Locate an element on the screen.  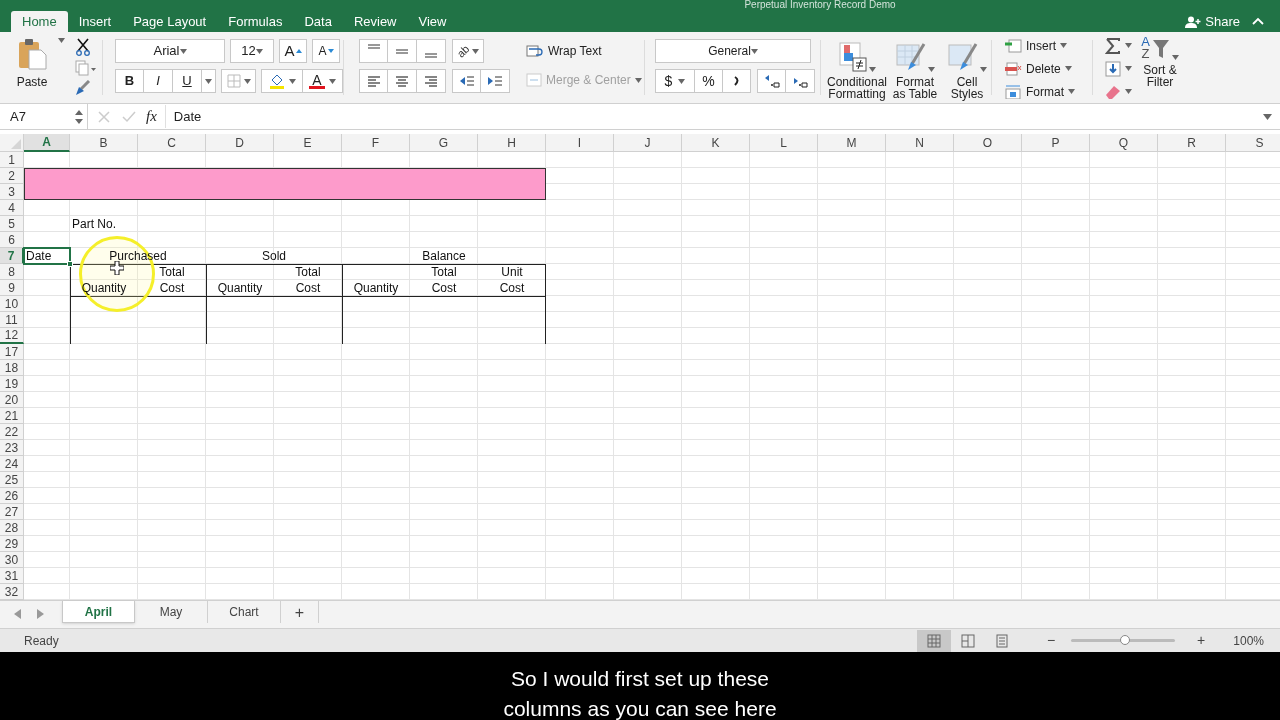
table-cell: Unit is located at coordinates (512, 272).